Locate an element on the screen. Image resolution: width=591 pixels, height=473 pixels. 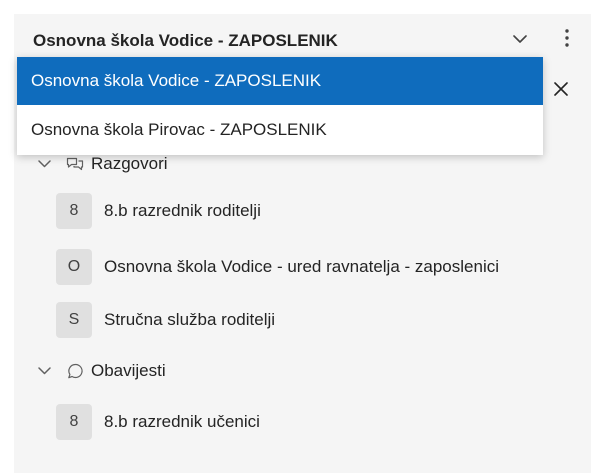
account-selector-title: Osnovna škola Vodice - ZAPOSLENIK is located at coordinates (185, 41).